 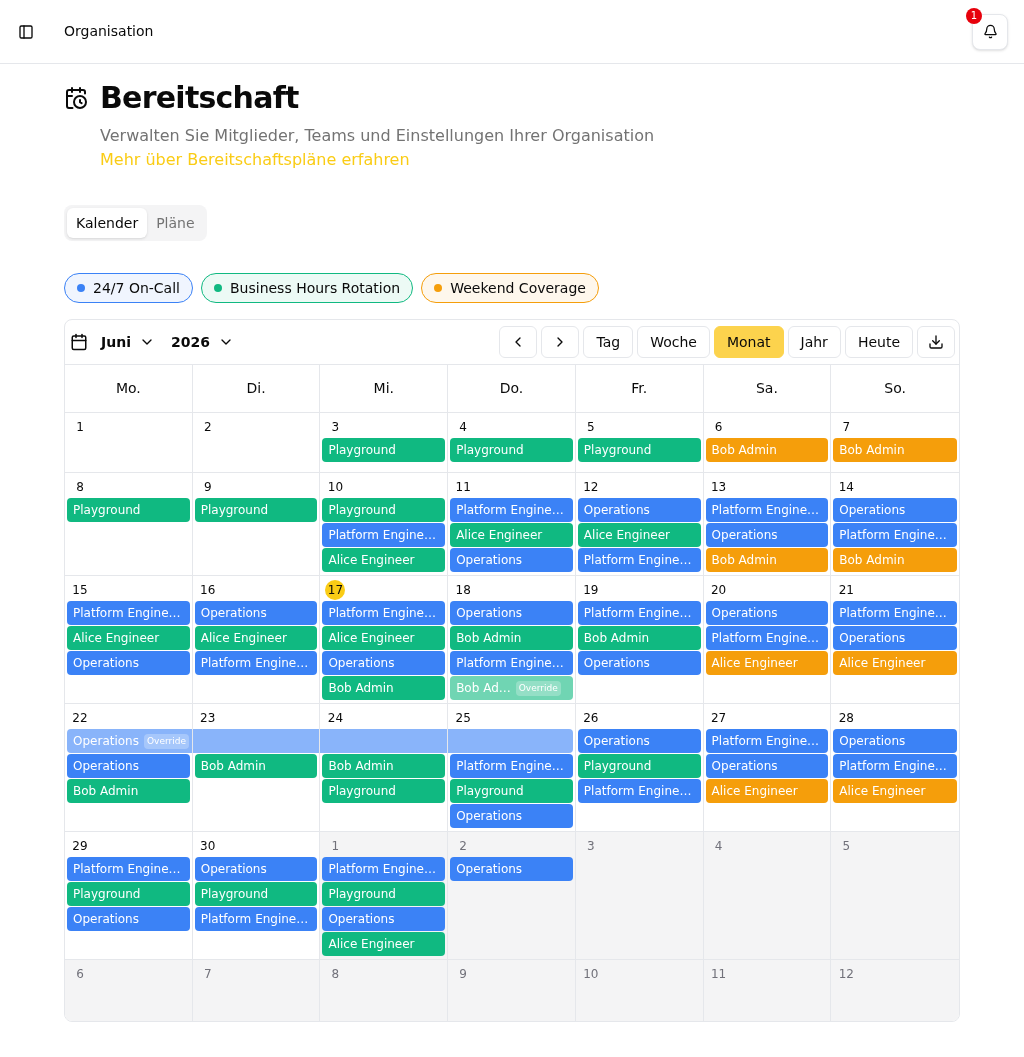 I want to click on download-button, so click(x=936, y=342).